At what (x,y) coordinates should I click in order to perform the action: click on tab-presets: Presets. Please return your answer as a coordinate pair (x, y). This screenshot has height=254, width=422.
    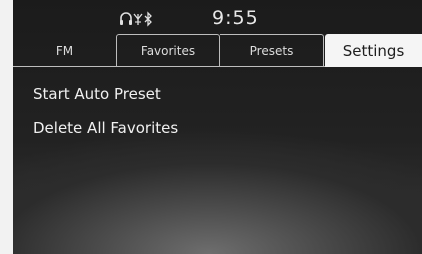
    Looking at the image, I should click on (272, 50).